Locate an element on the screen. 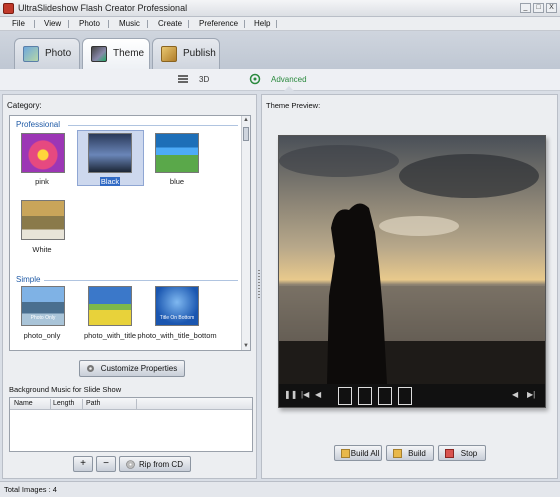 This screenshot has height=497, width=560. menu-file: File is located at coordinates (18, 23).